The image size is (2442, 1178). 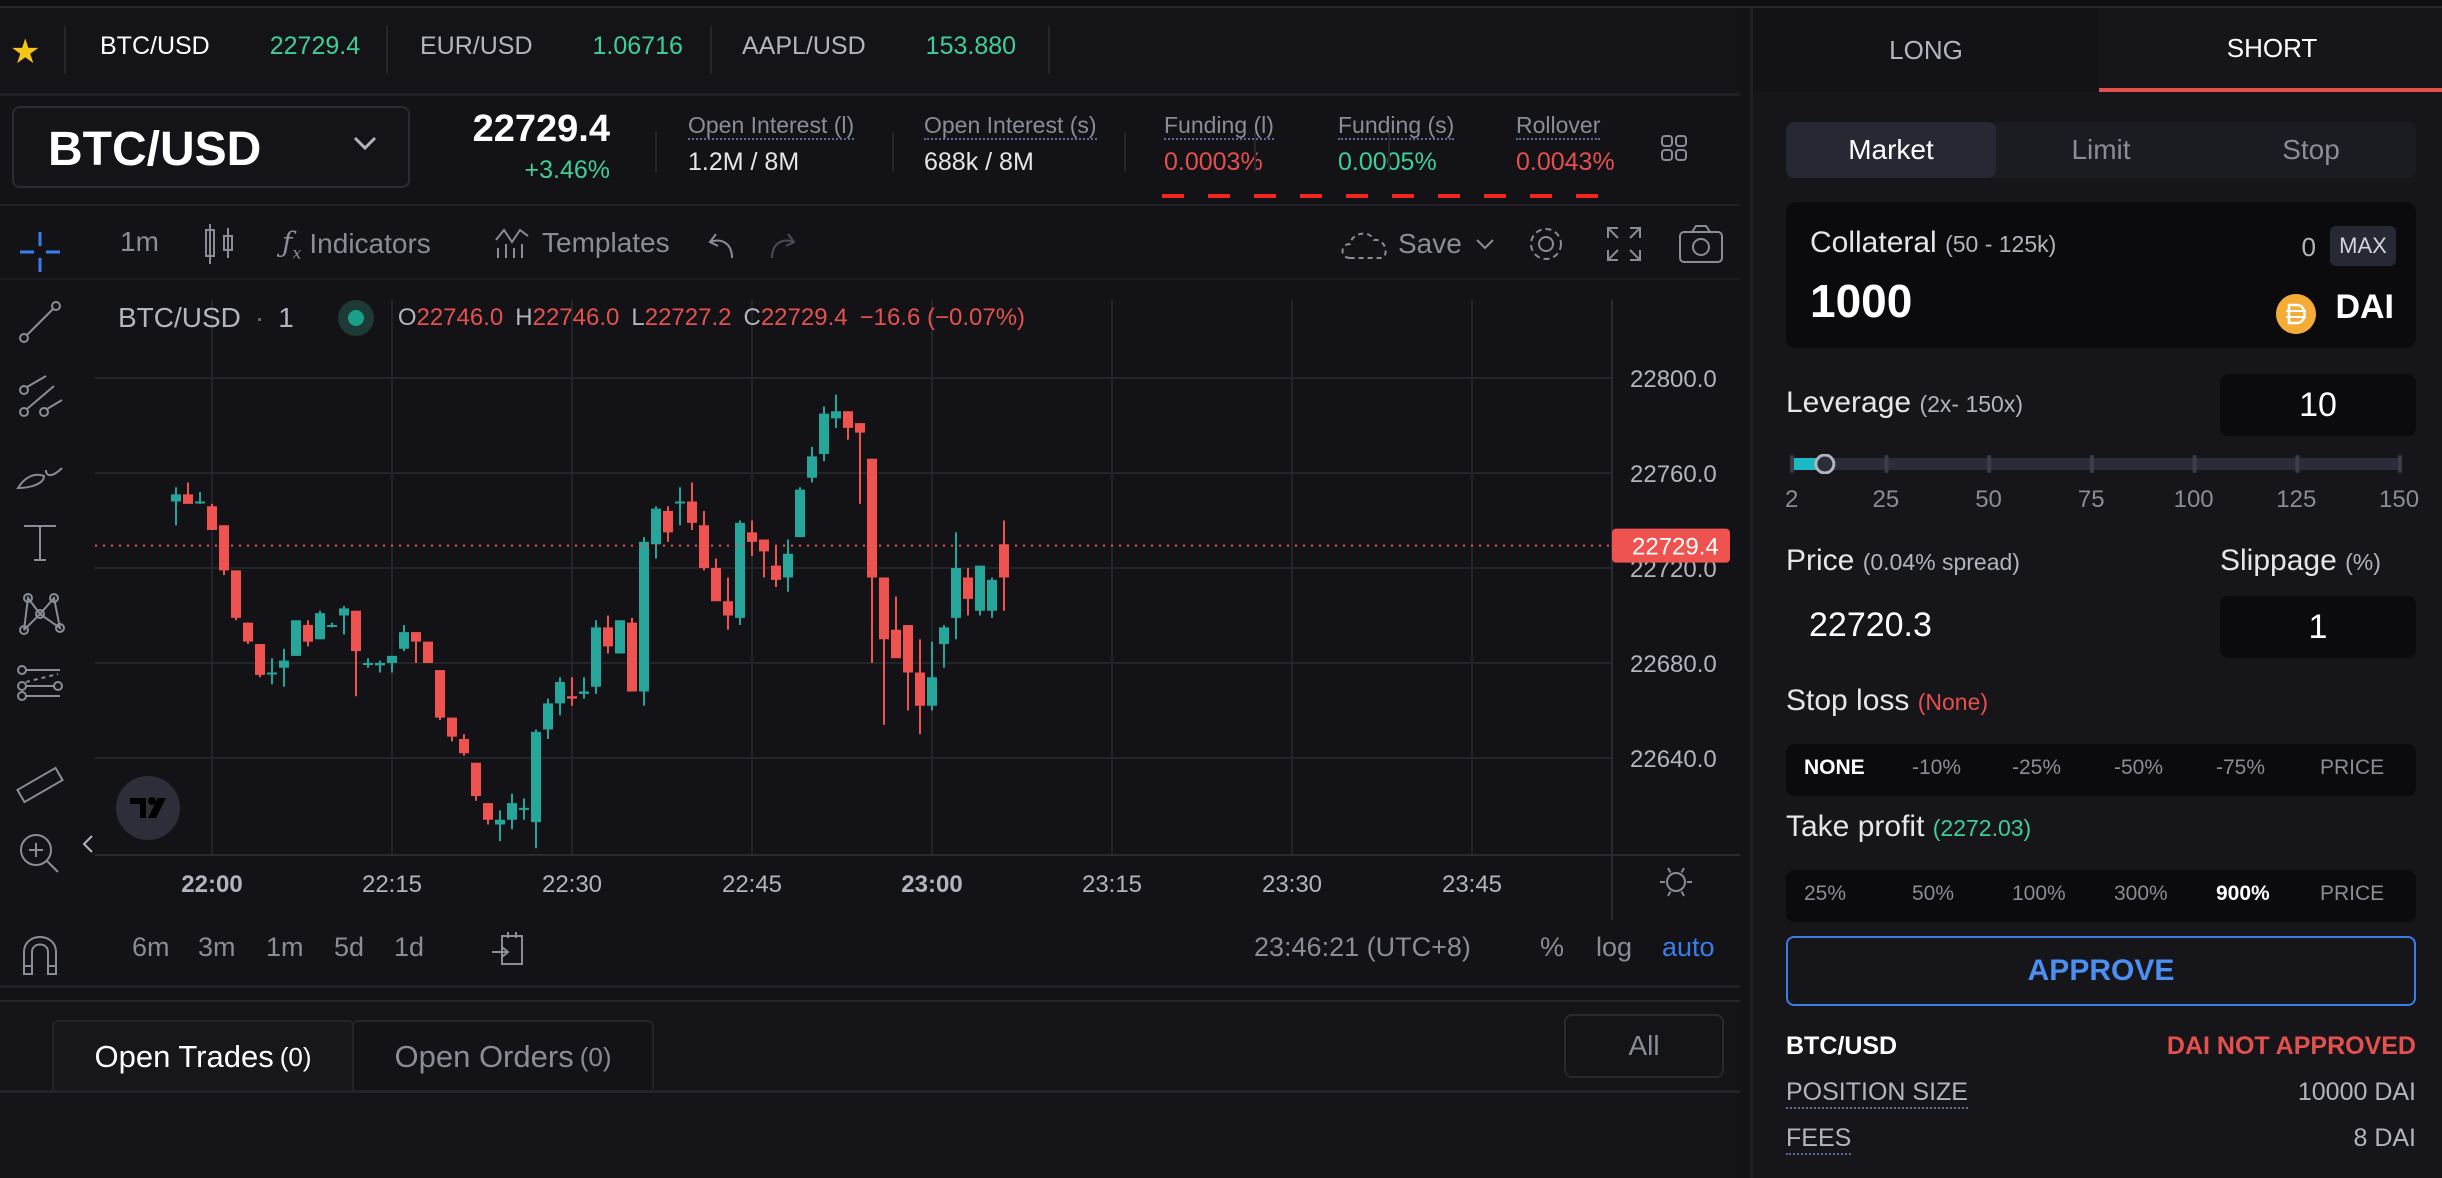 I want to click on position-size-label: POSITION SIZE, so click(x=1877, y=1093).